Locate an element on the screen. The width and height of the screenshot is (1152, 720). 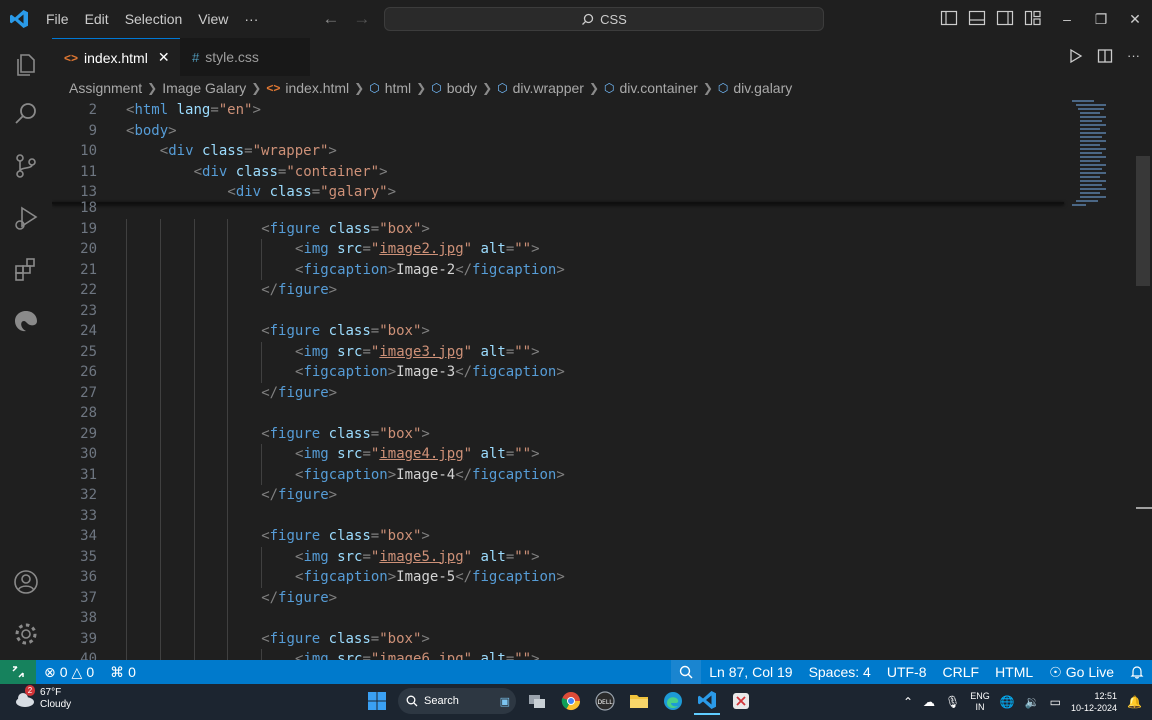
sticky-code-line: 10 <div class="wrapper"> is located at coordinates (558, 151).